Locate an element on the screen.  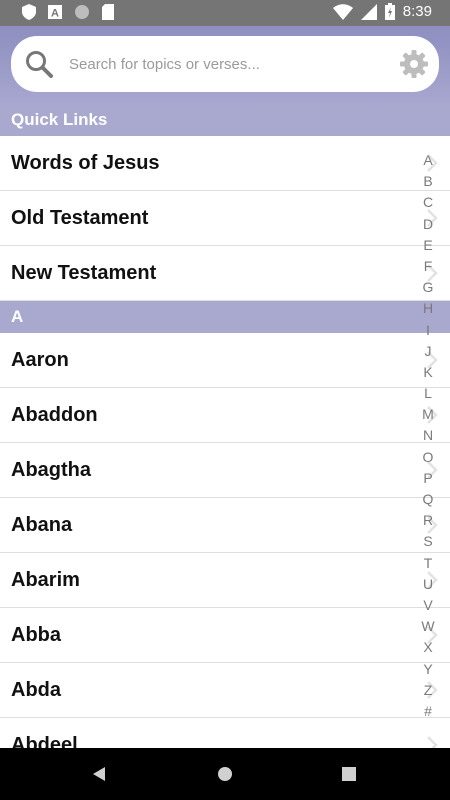
index-letter: M is located at coordinates (428, 414).